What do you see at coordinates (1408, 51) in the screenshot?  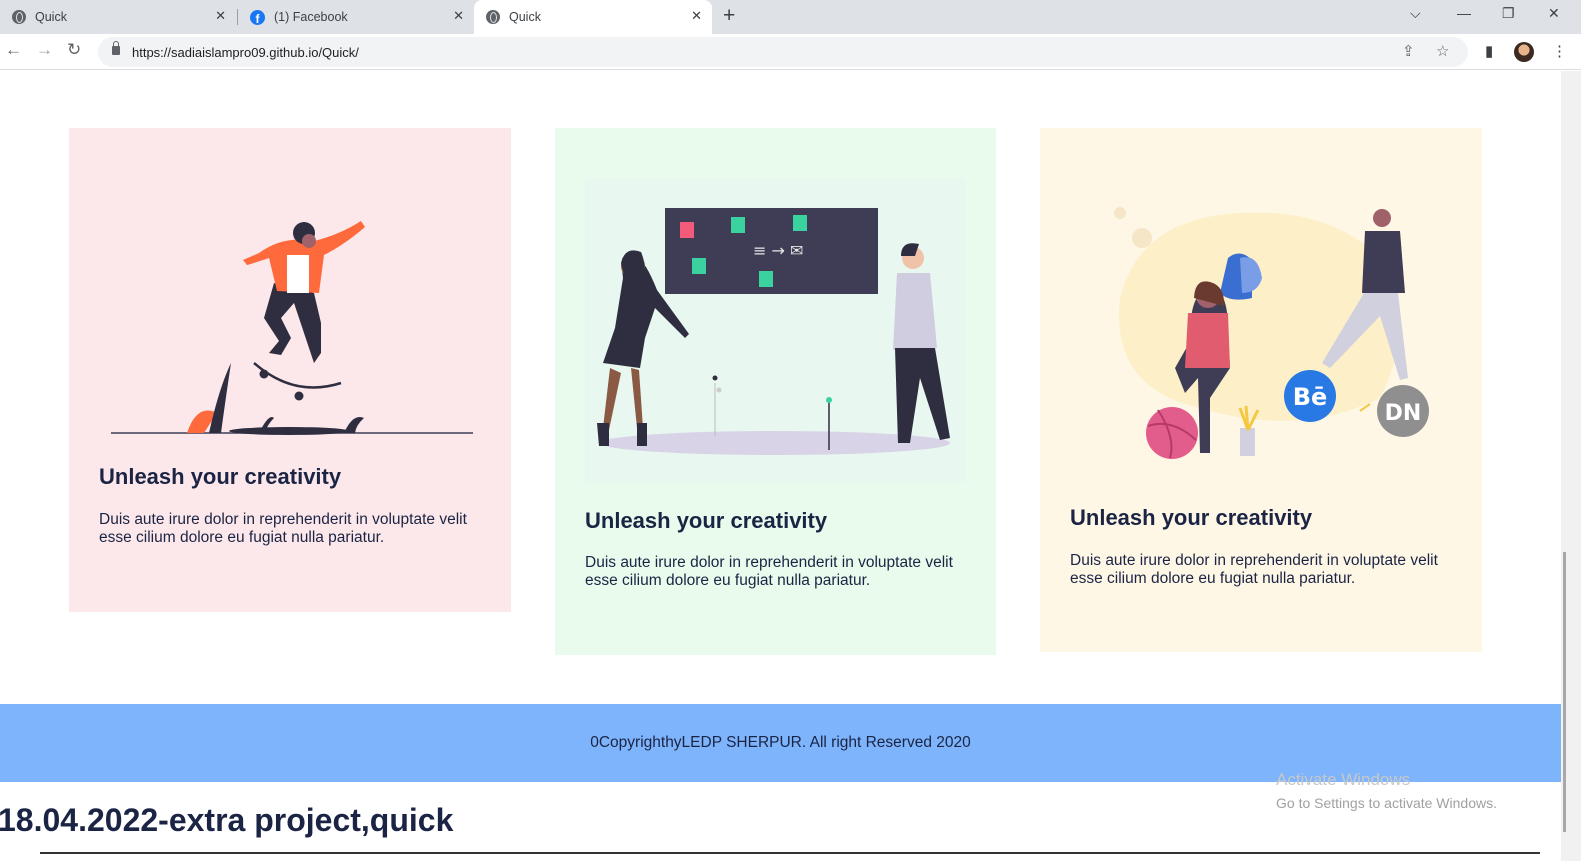 I see `share-icon: ⇪` at bounding box center [1408, 51].